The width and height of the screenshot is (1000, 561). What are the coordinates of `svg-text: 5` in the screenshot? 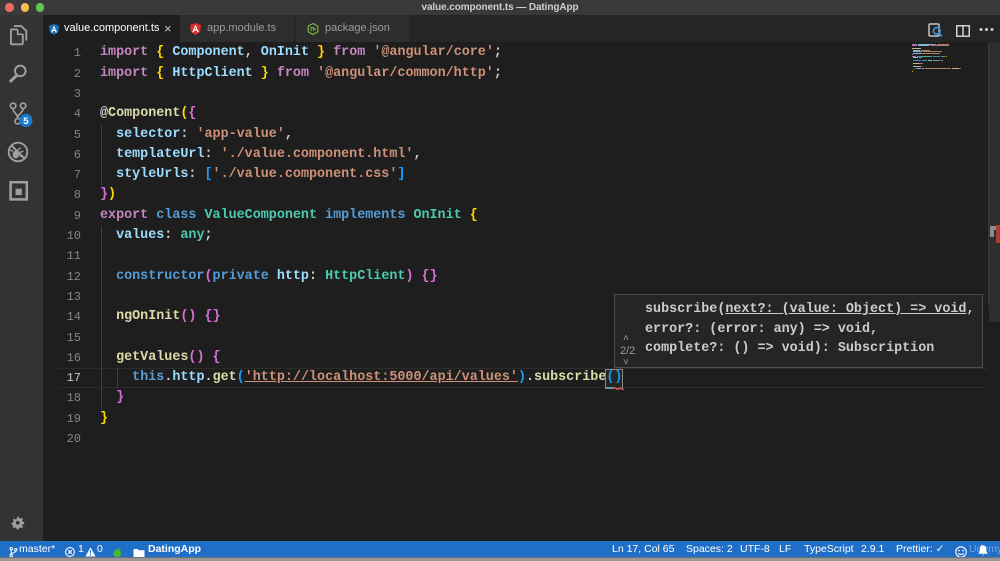 It's located at (26, 121).